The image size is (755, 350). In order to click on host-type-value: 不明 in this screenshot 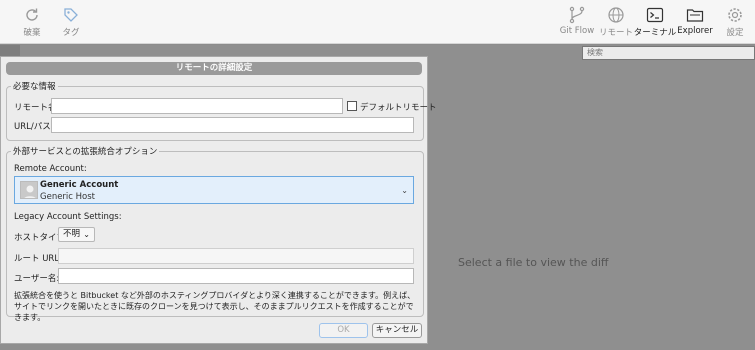, I will do `click(72, 234)`.